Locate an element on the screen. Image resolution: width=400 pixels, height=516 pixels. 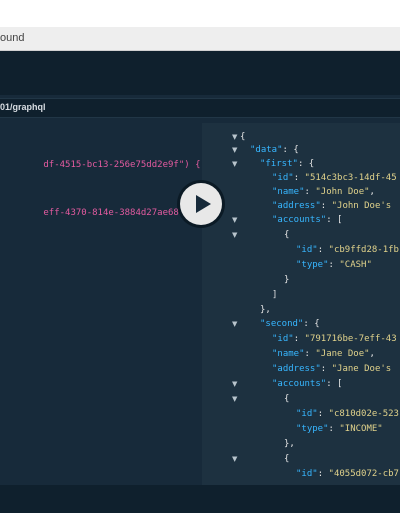
result-line: "type": "INCOME" is located at coordinates (339, 429).